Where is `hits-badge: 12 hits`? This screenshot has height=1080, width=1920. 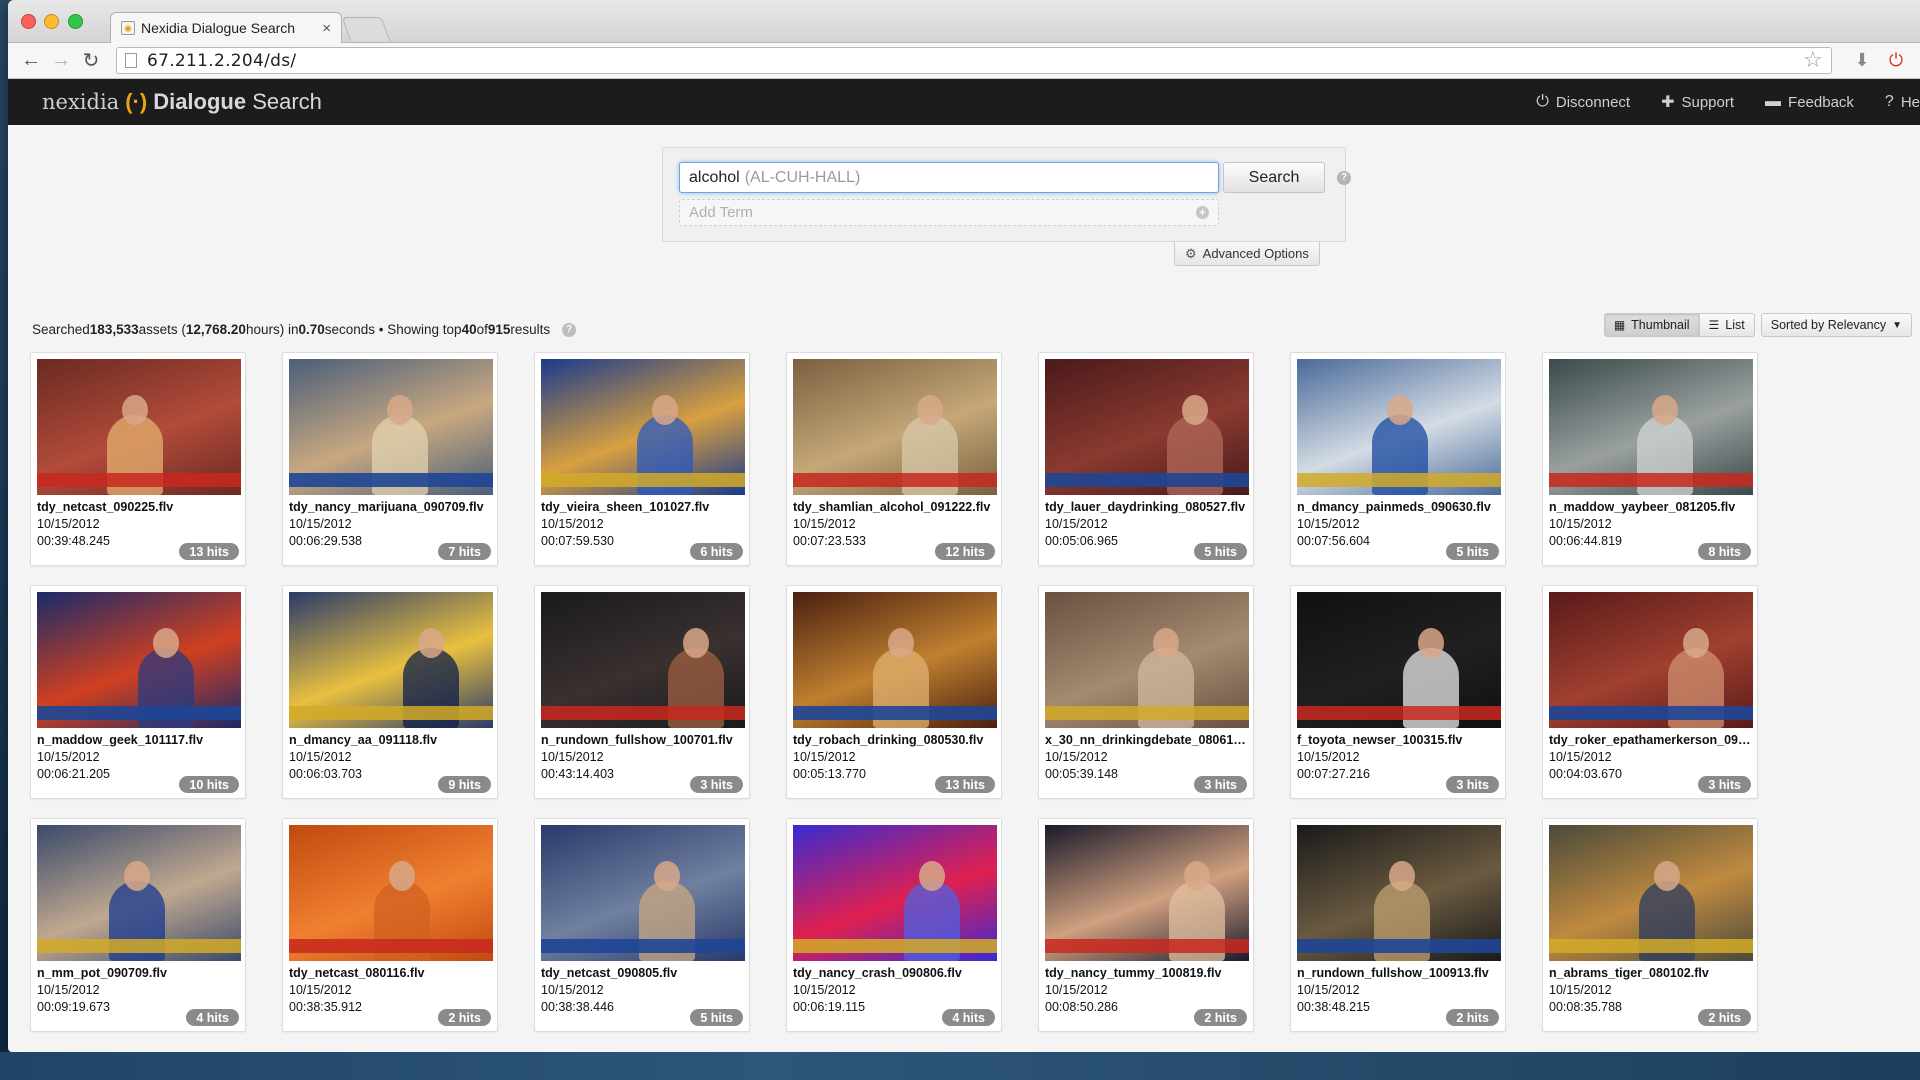
hits-badge: 12 hits is located at coordinates (965, 551).